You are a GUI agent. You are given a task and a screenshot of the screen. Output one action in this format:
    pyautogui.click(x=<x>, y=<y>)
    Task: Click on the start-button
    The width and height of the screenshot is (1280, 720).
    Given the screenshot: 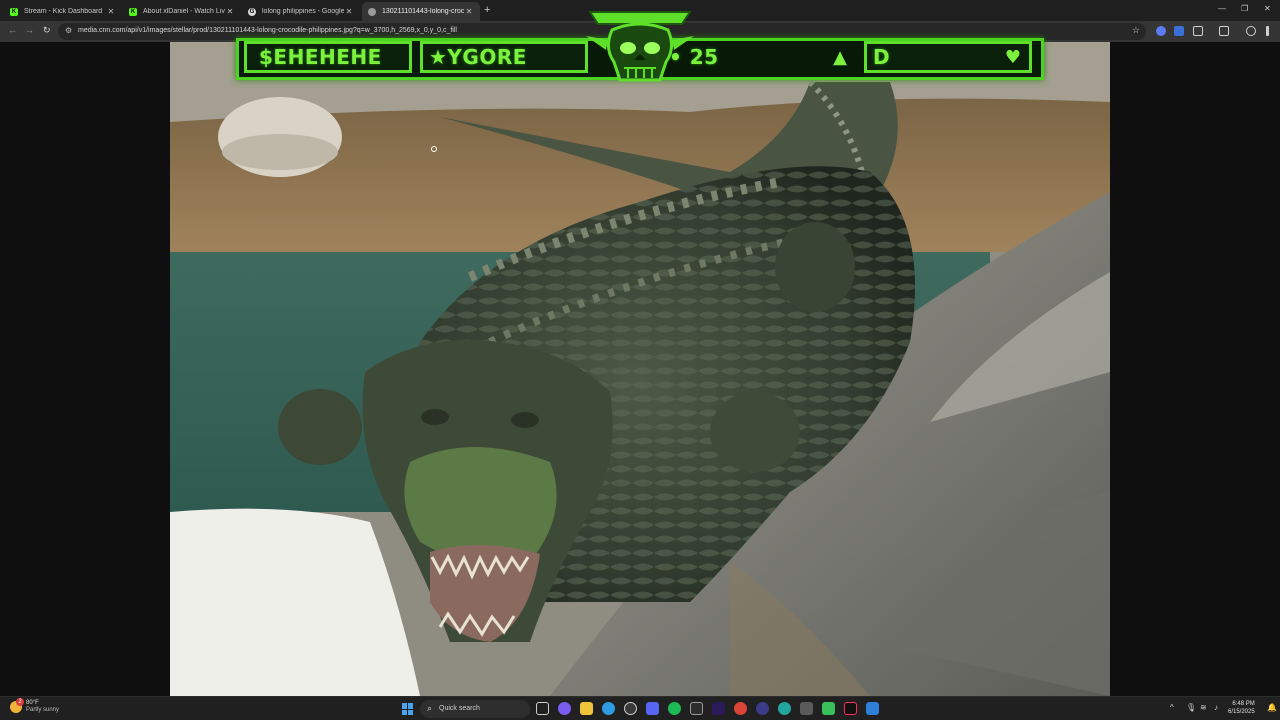 What is the action you would take?
    pyautogui.click(x=408, y=709)
    